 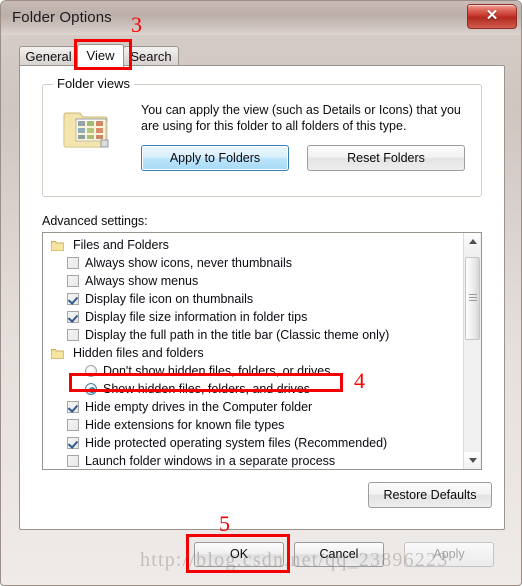 I want to click on settings-row-label: Always show menus, so click(x=142, y=281).